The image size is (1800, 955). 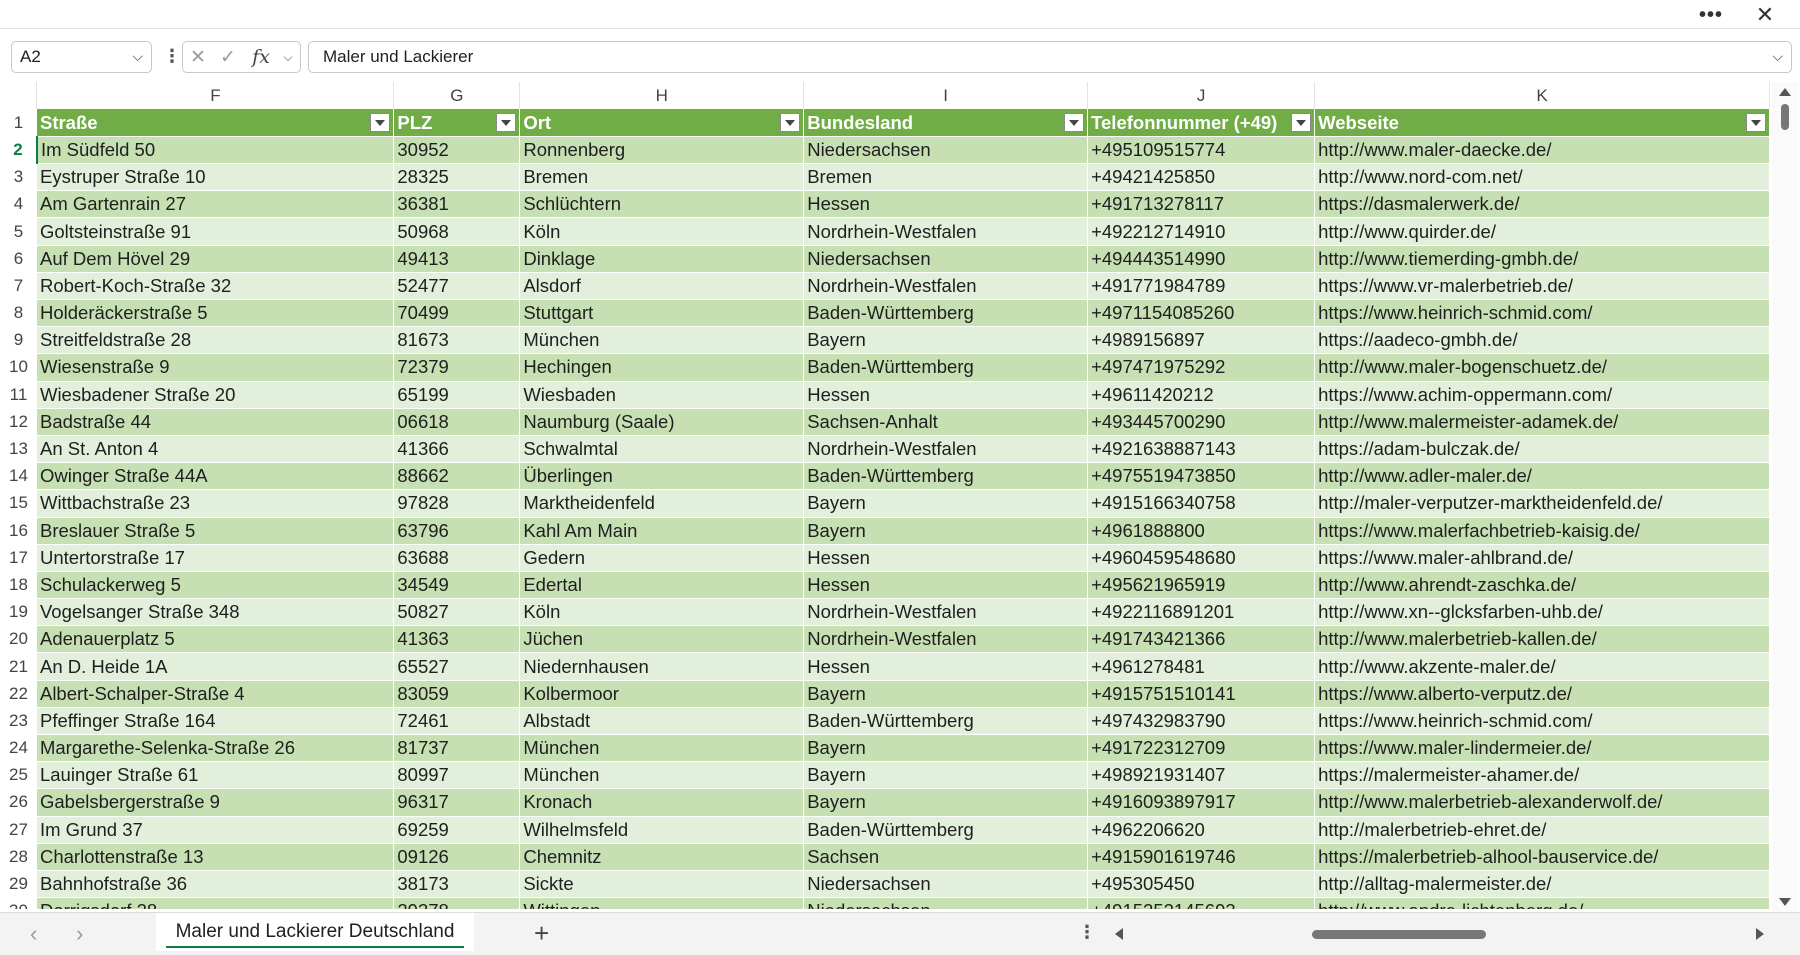 What do you see at coordinates (18, 340) in the screenshot?
I see `row-number: 9` at bounding box center [18, 340].